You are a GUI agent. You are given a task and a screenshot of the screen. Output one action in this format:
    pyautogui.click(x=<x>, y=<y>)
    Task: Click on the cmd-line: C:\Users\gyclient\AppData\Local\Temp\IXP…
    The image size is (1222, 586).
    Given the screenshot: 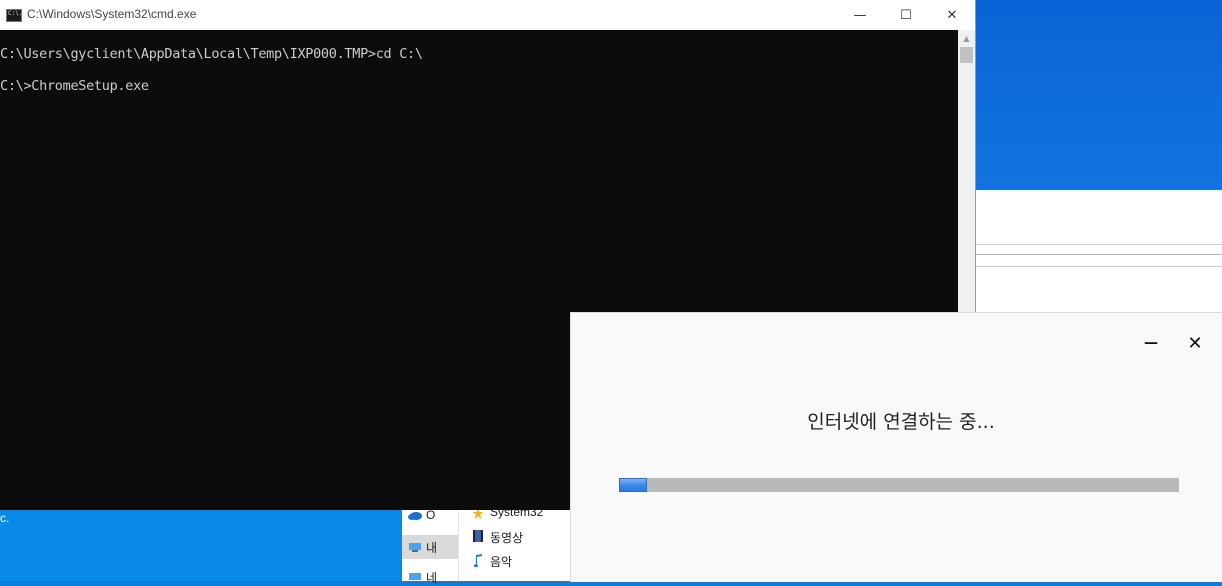 What is the action you would take?
    pyautogui.click(x=211, y=54)
    